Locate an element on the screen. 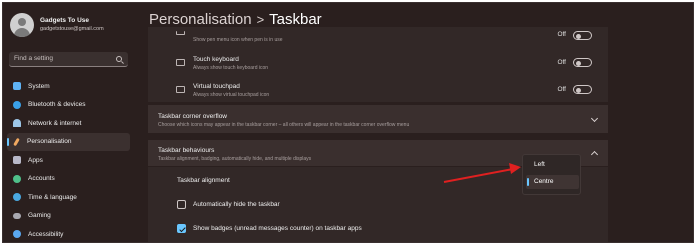 The image size is (696, 246). bluetooth-icon is located at coordinates (17, 104).